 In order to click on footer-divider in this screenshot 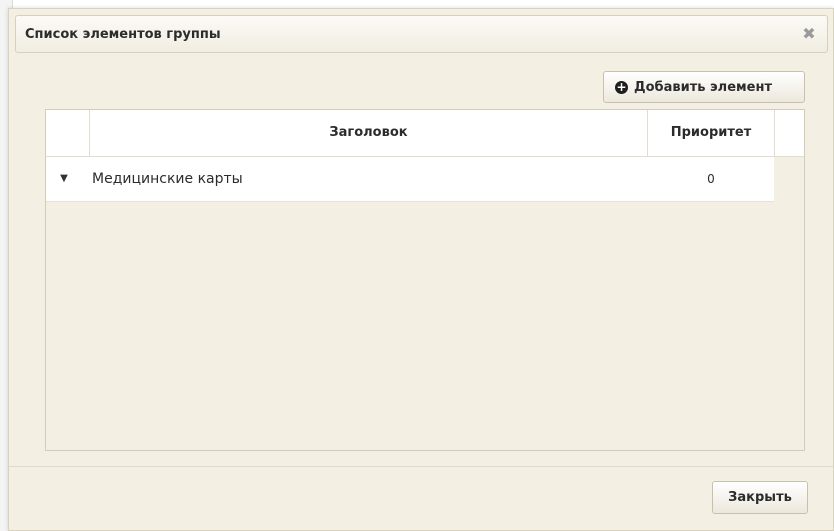, I will do `click(421, 466)`.